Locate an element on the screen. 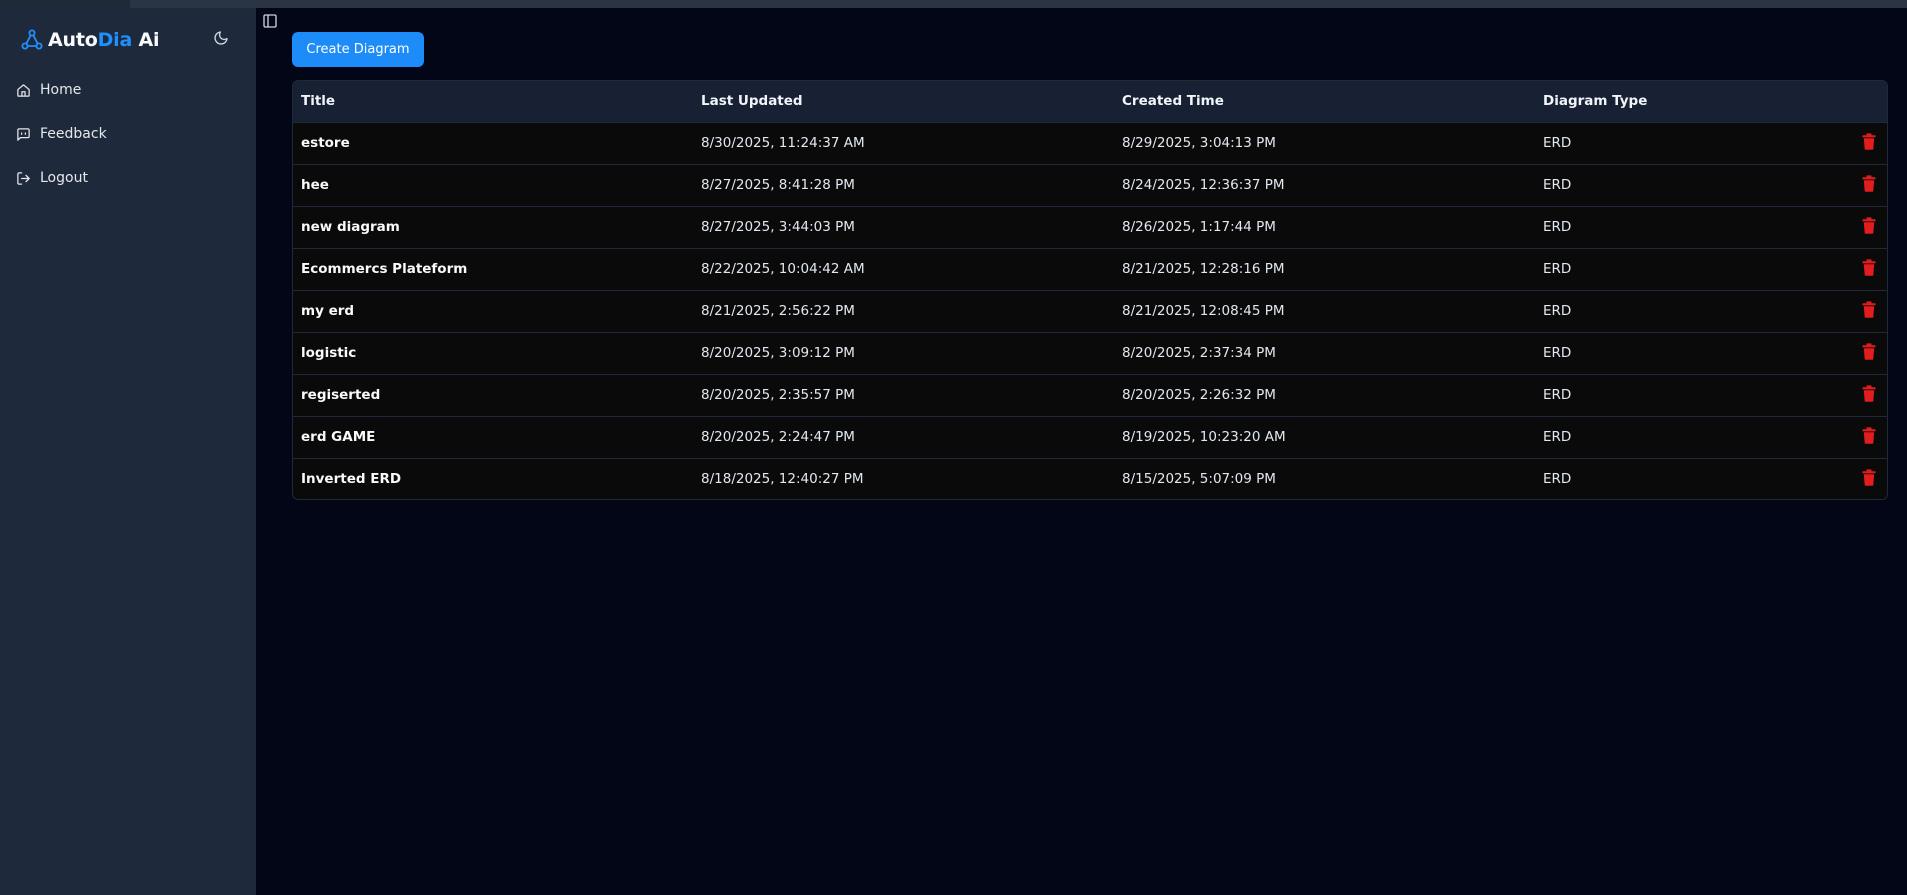 This screenshot has height=895, width=1907. diagram-logo-icon is located at coordinates (32, 39).